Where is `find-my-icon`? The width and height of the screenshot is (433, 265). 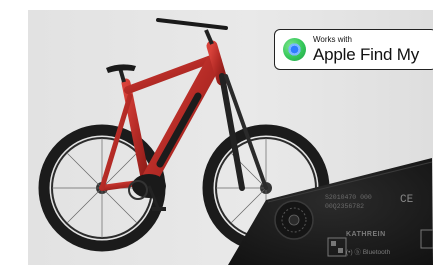 find-my-icon is located at coordinates (294, 49).